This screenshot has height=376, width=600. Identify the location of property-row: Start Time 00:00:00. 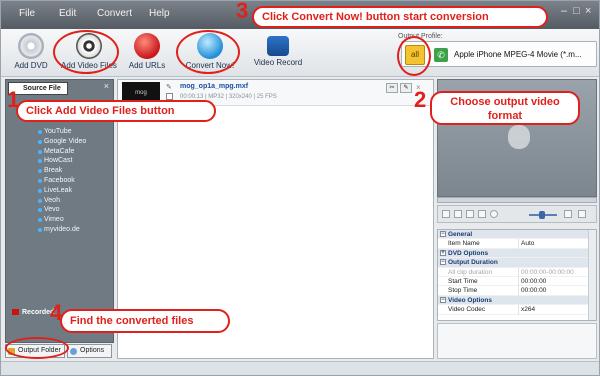
(517, 281).